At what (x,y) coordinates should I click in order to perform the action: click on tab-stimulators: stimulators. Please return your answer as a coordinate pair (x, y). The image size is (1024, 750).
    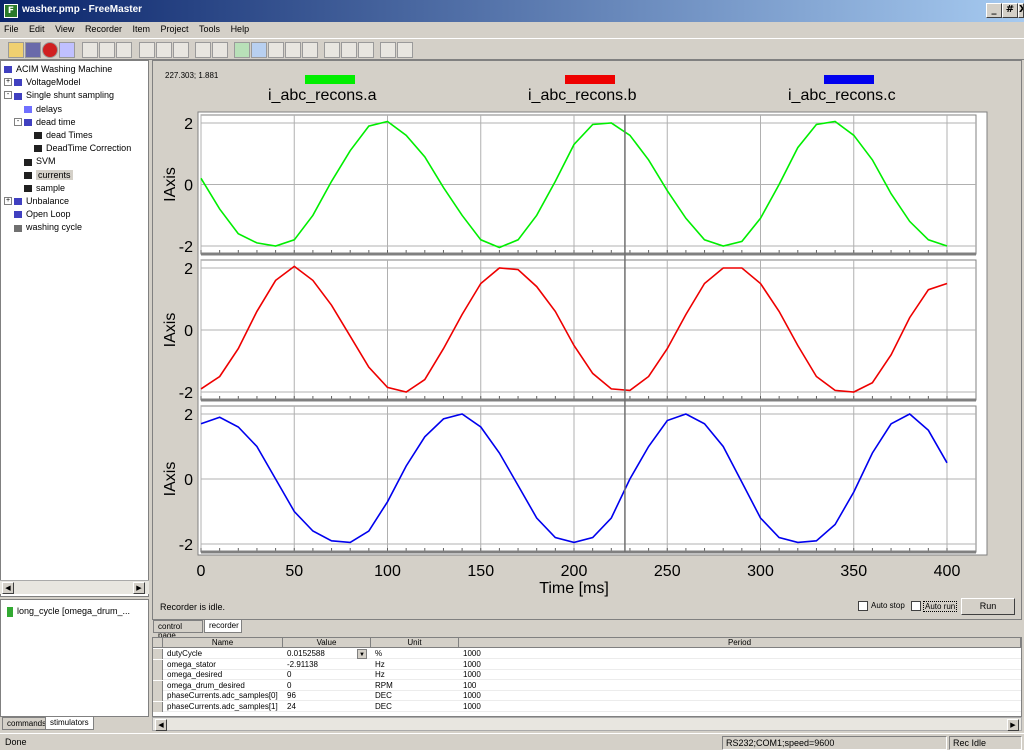
    Looking at the image, I should click on (69, 723).